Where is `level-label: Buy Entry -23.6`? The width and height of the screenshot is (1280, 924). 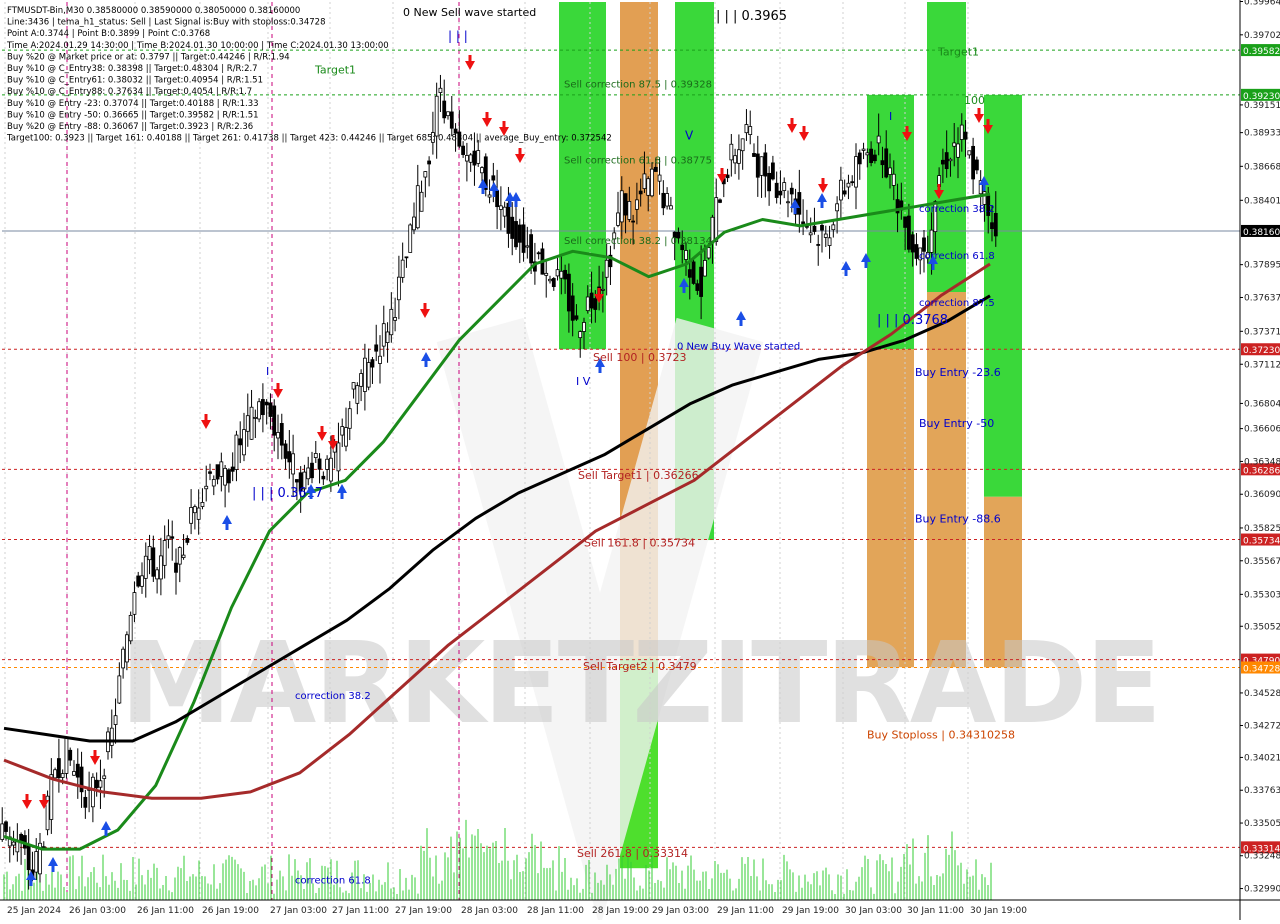
level-label: Buy Entry -23.6 is located at coordinates (958, 372).